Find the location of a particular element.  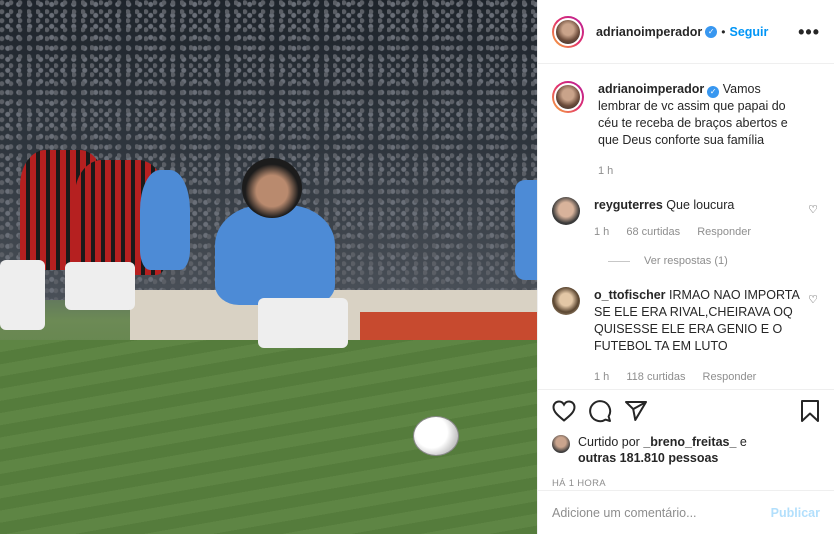

view-replies-button: Ver respostas (1) is located at coordinates (714, 261).